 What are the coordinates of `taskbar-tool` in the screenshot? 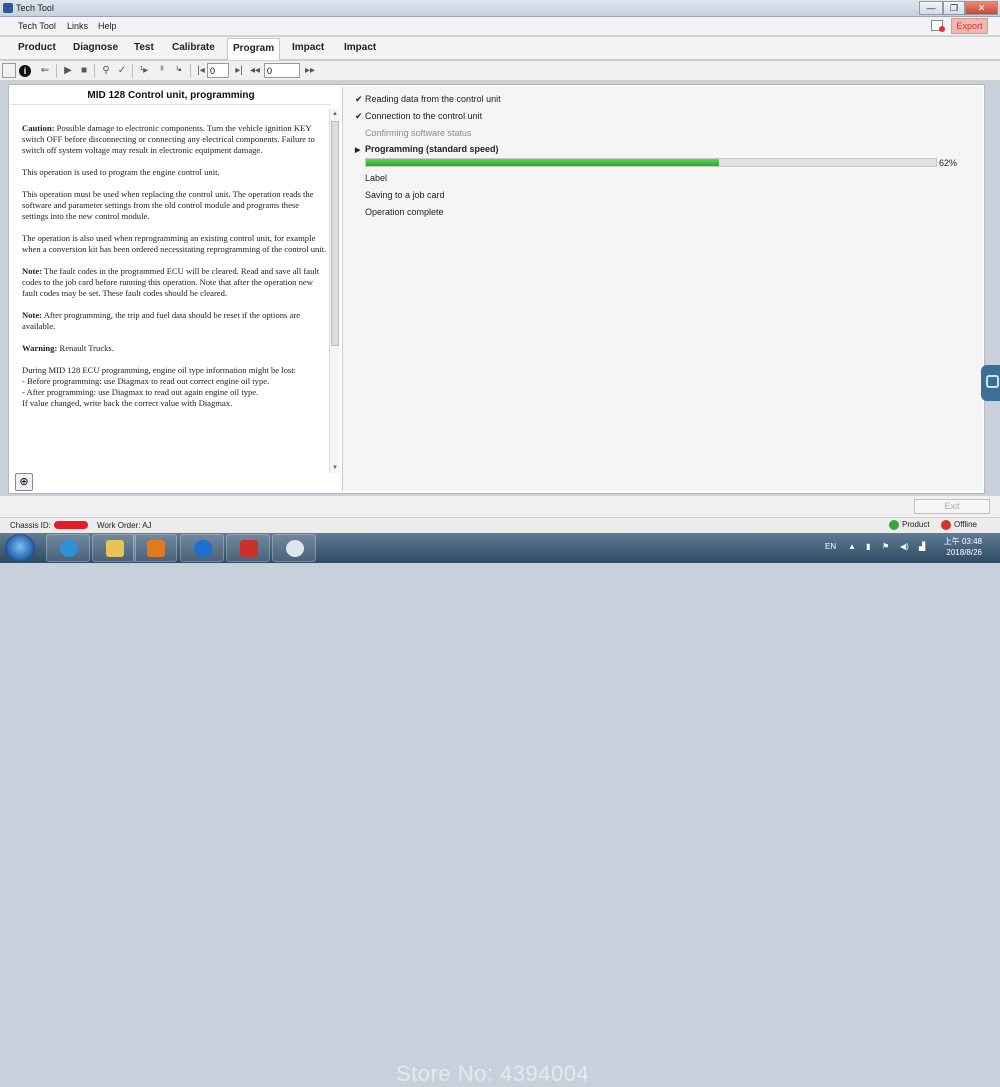 It's located at (248, 548).